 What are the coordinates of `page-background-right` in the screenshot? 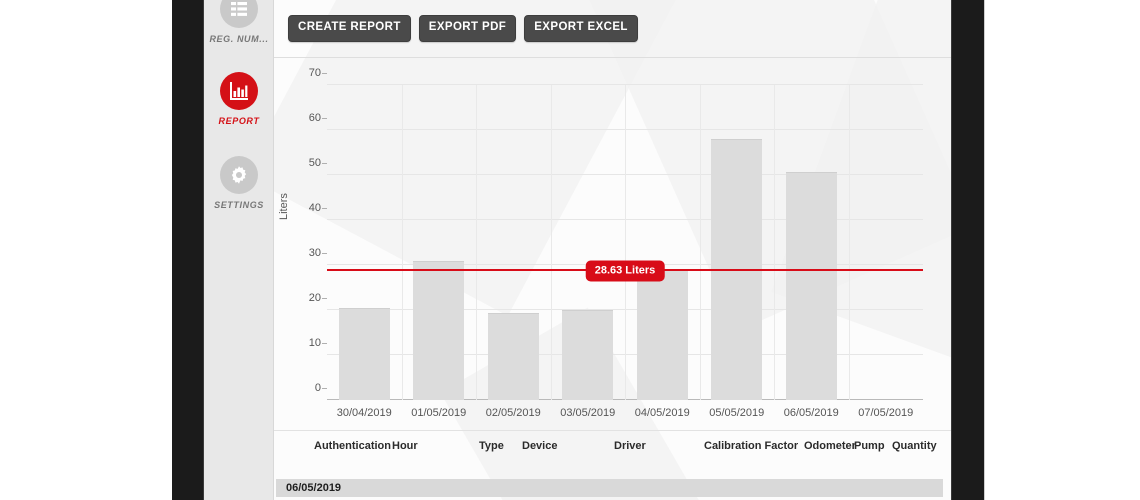 It's located at (1065, 250).